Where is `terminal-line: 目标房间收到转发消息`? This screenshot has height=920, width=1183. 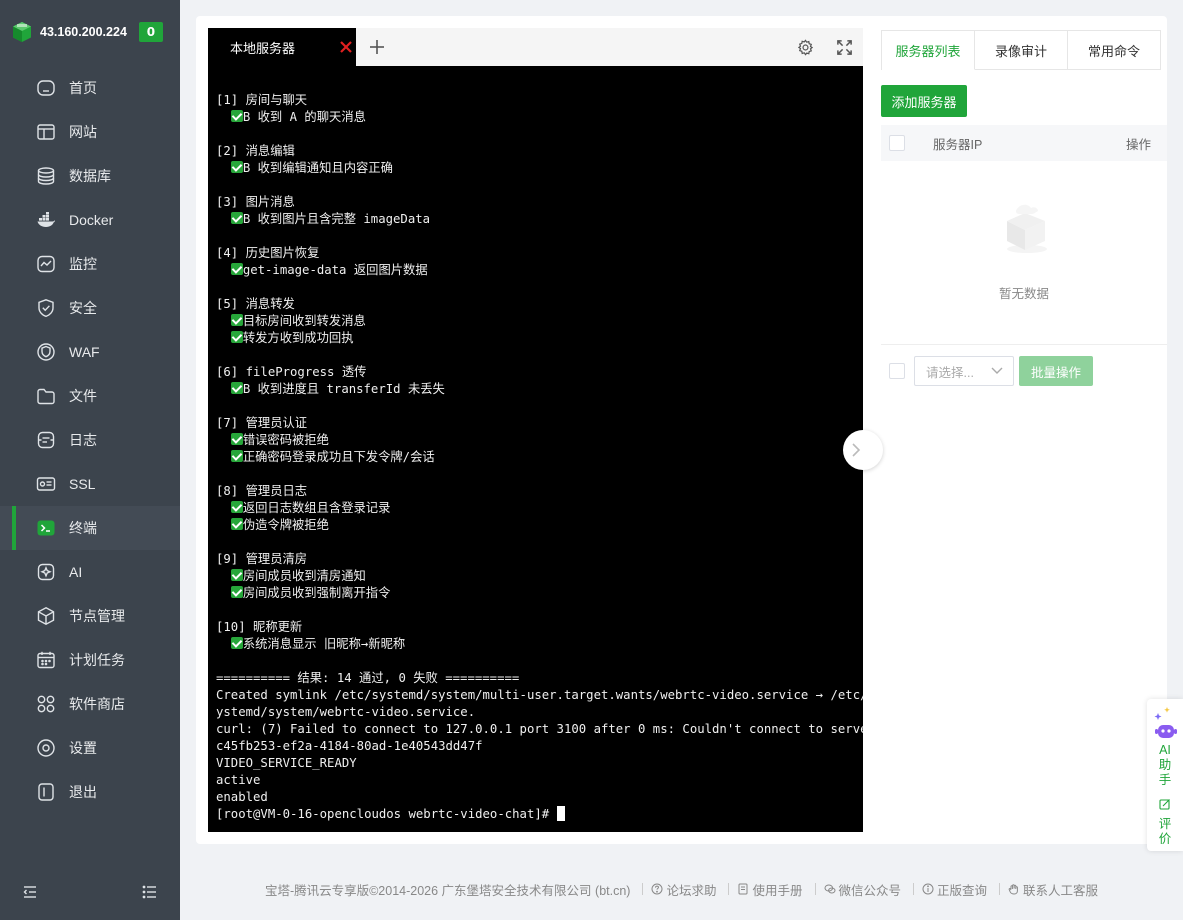 terminal-line: 目标房间收到转发消息 is located at coordinates (539, 321).